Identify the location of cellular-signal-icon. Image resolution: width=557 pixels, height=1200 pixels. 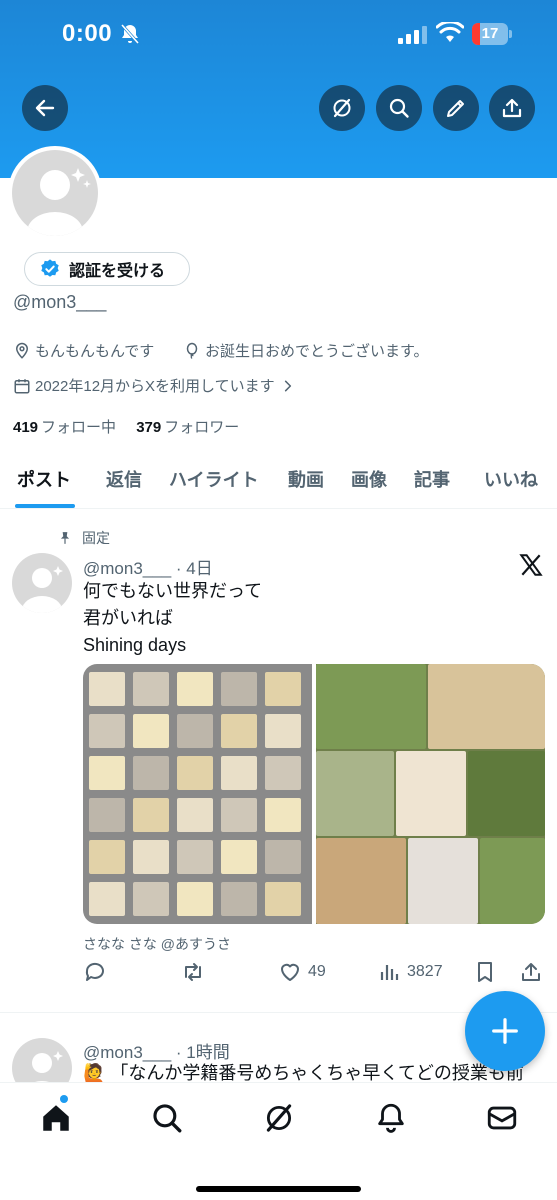
(412, 35).